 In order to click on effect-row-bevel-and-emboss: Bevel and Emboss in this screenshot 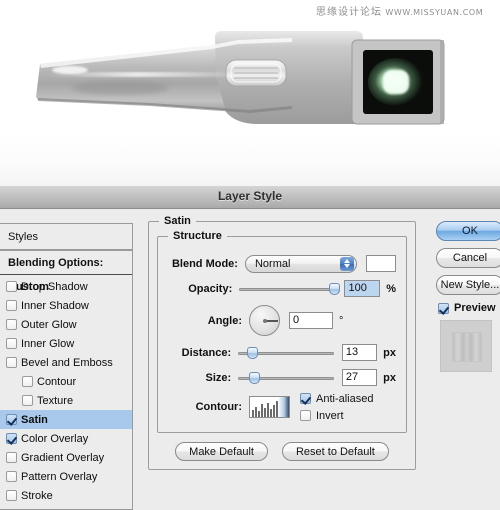, I will do `click(66, 362)`.